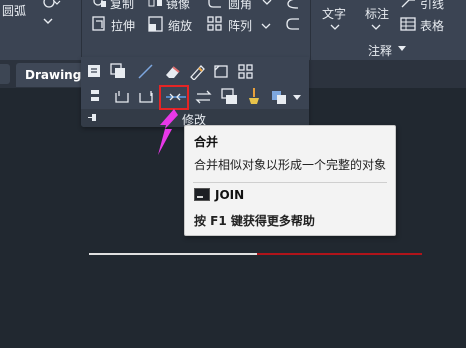 This screenshot has height=348, width=466. What do you see at coordinates (230, 195) in the screenshot?
I see `tooltip-command: JOIN` at bounding box center [230, 195].